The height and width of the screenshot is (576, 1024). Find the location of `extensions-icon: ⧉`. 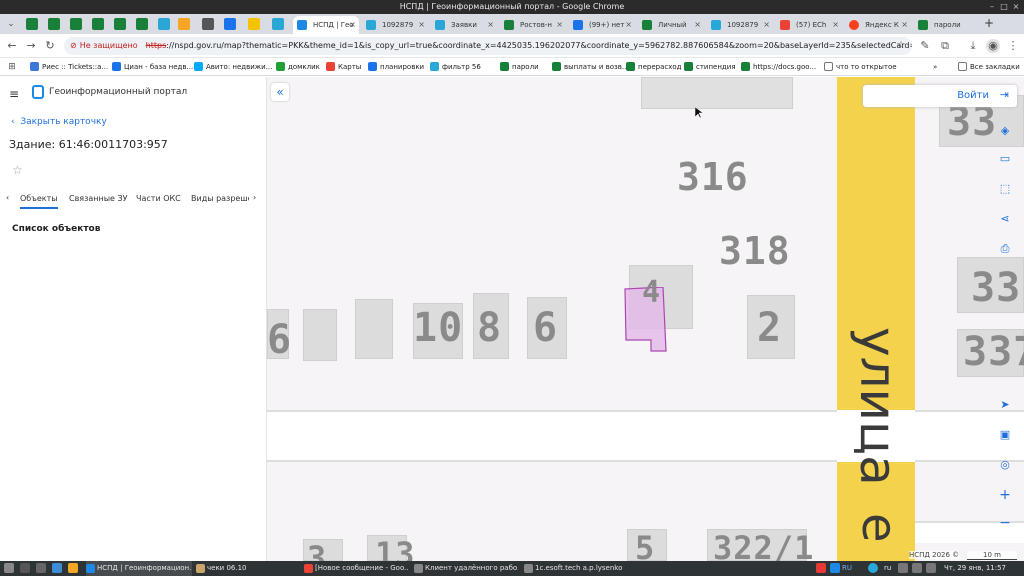

extensions-icon: ⧉ is located at coordinates (945, 46).